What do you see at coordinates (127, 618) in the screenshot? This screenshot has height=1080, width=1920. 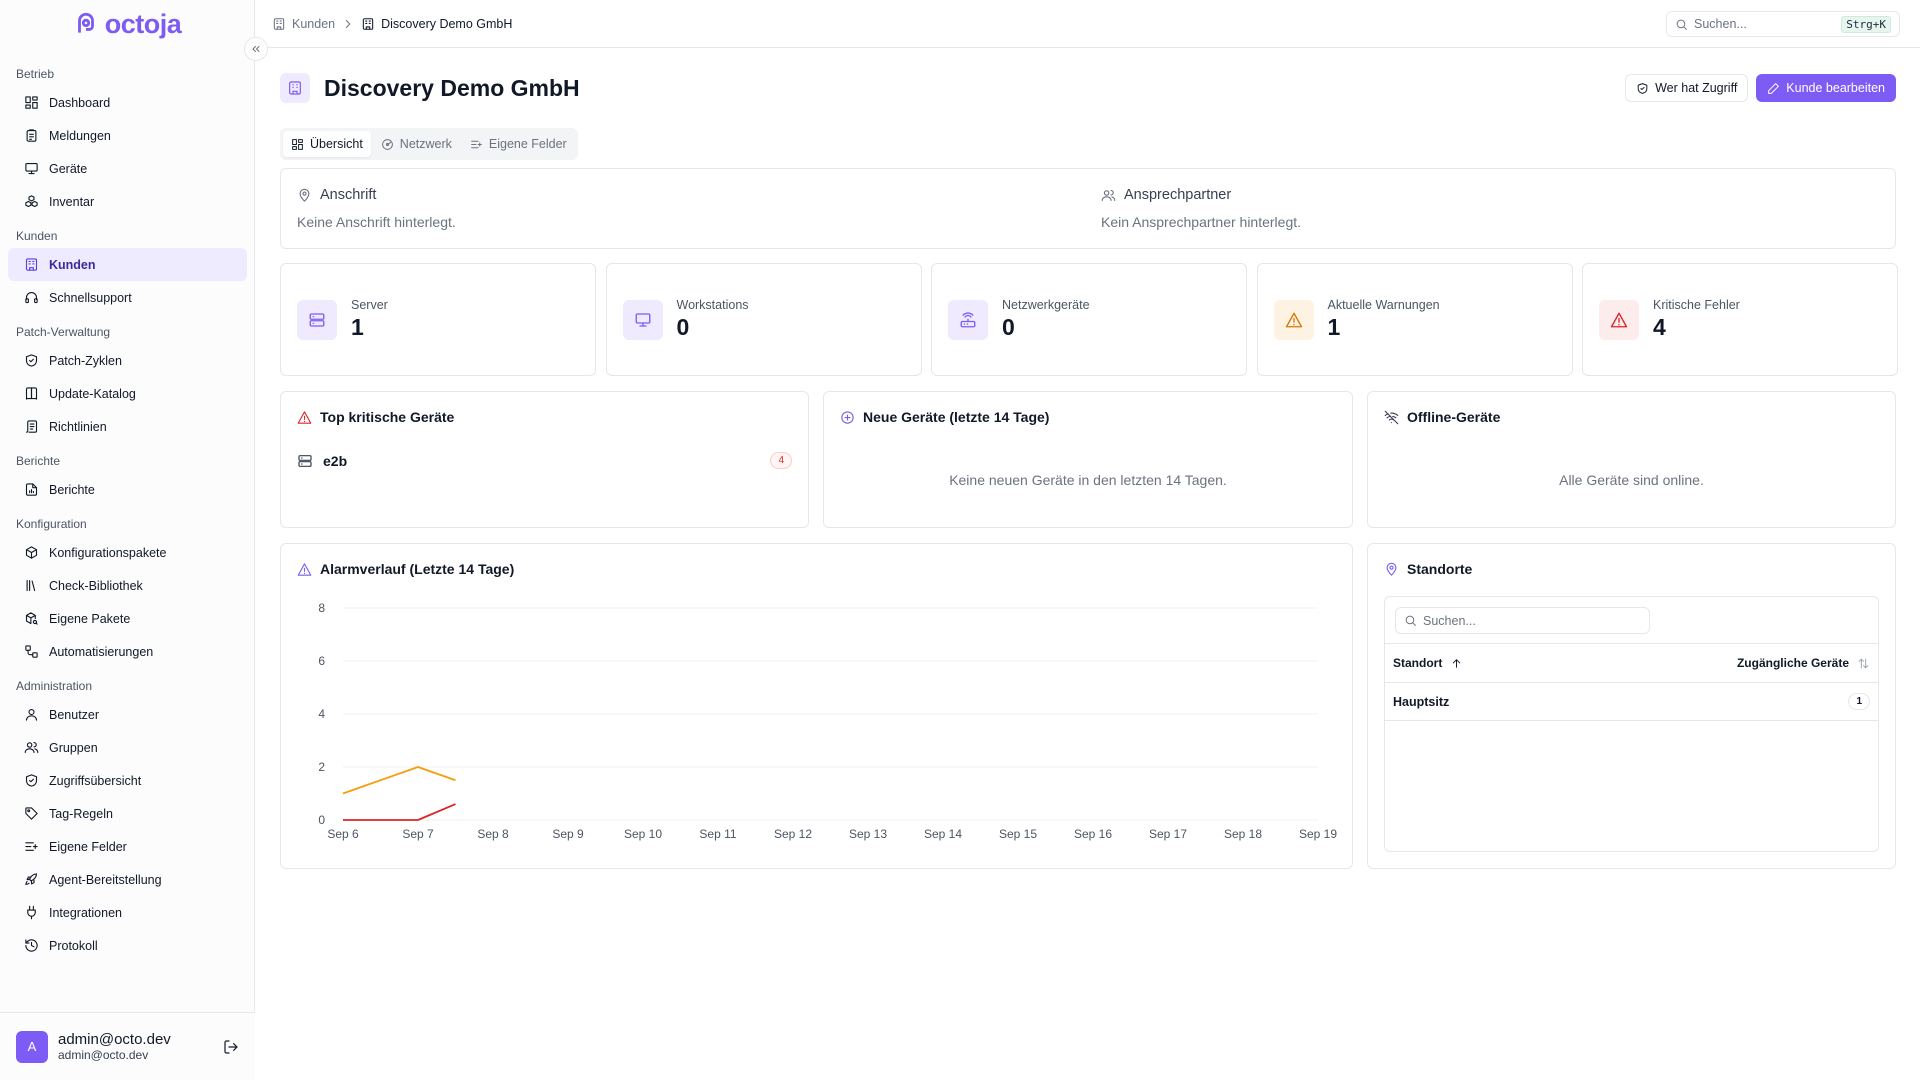 I see `sidebar-item-eigene-pakete: Eigene Pakete` at bounding box center [127, 618].